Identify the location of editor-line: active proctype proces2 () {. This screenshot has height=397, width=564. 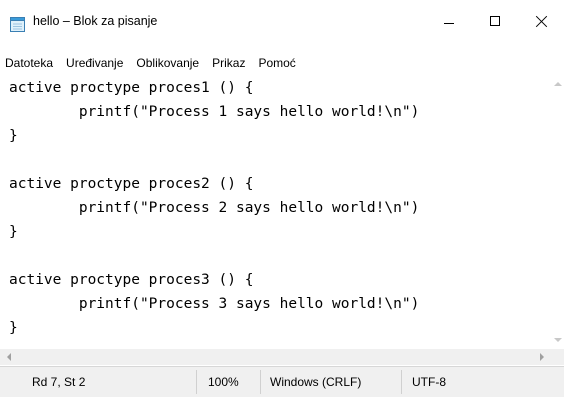
(131, 184).